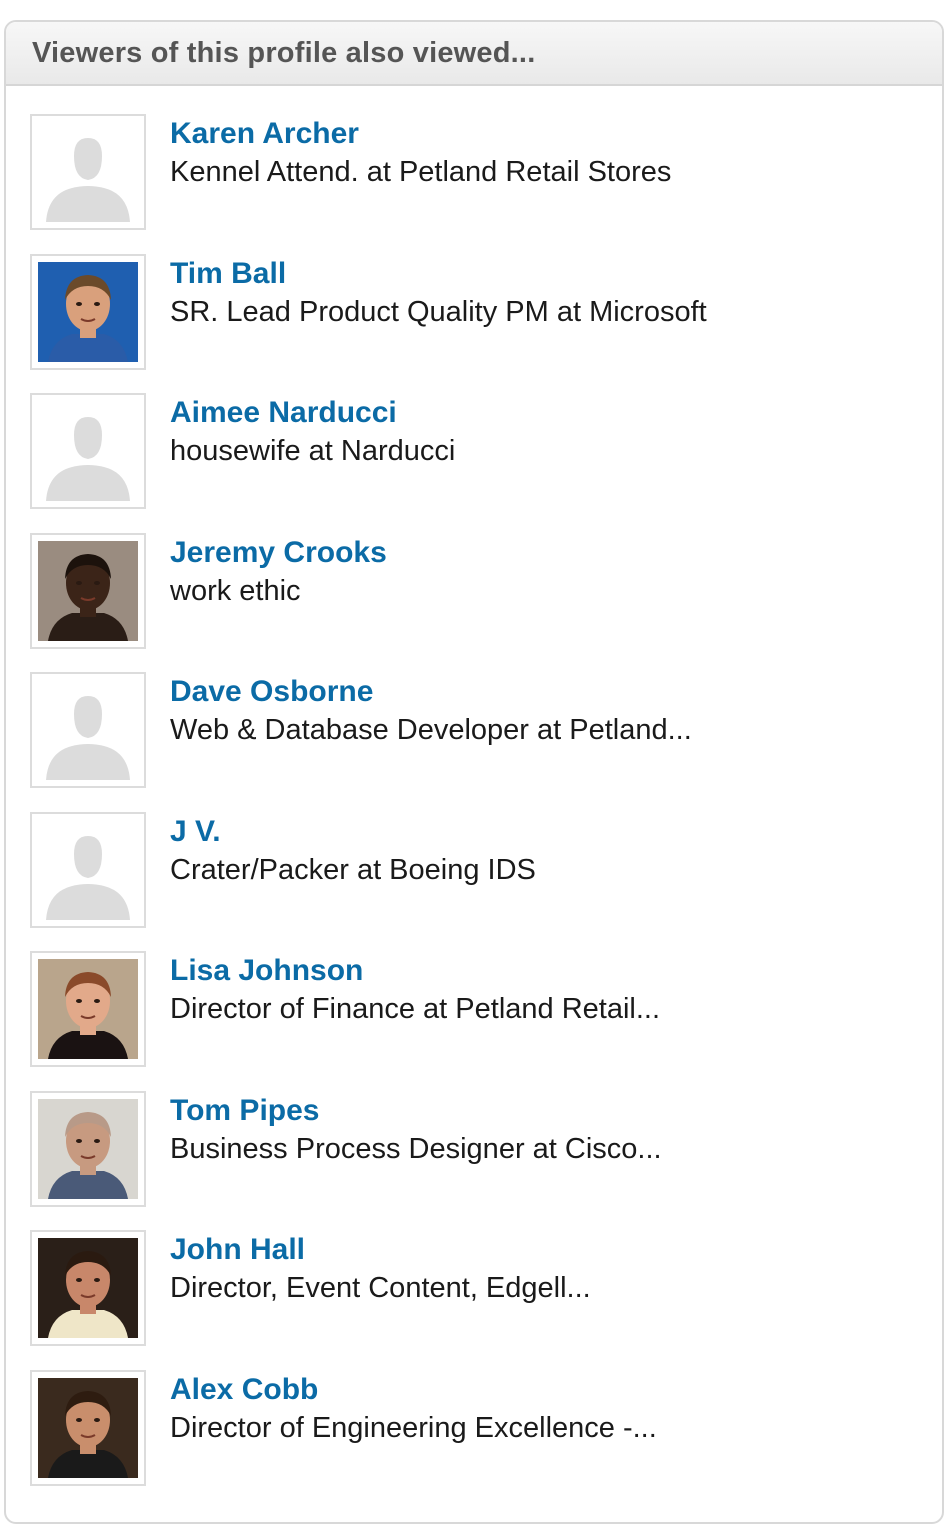 The width and height of the screenshot is (949, 1528). Describe the element at coordinates (235, 590) in the screenshot. I see `person-headline: work ethic` at that location.